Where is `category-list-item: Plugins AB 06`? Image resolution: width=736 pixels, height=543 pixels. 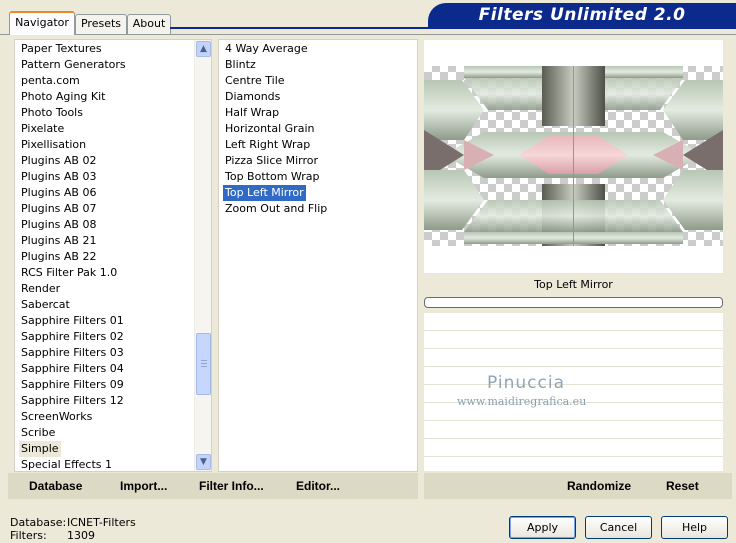 category-list-item: Plugins AB 06 is located at coordinates (58, 193).